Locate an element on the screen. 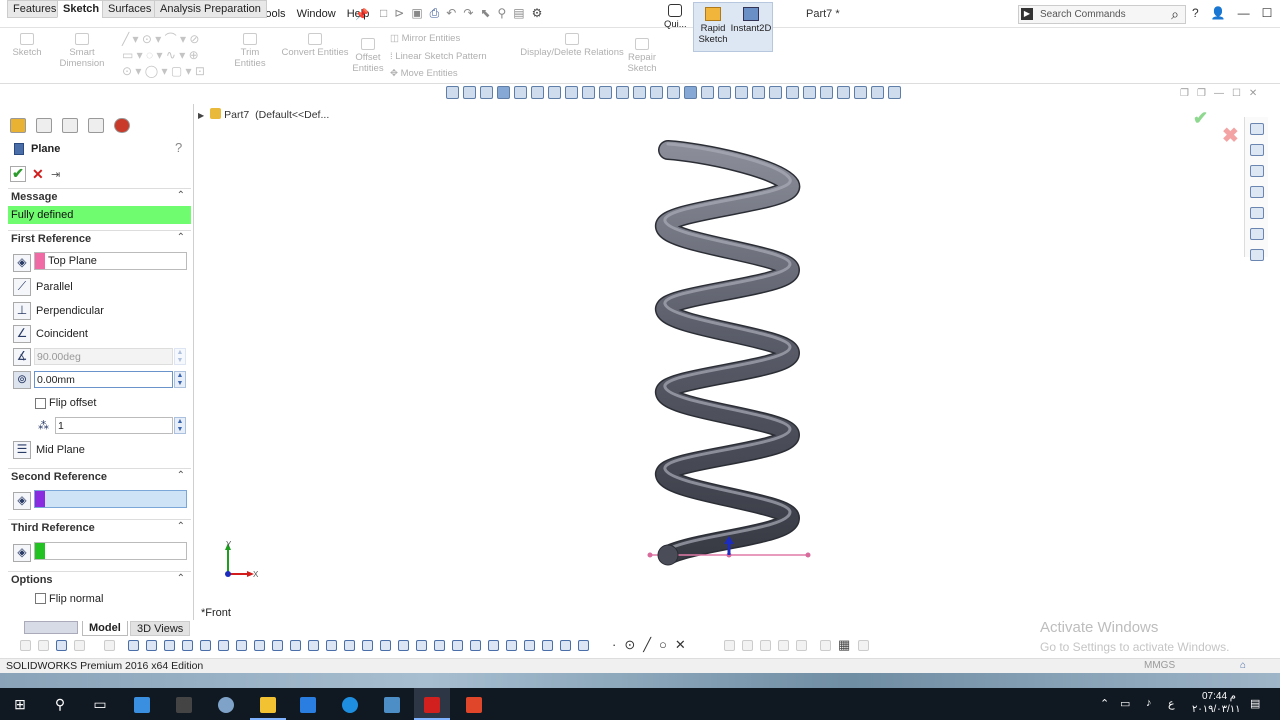 This screenshot has height=720, width=1280. section-view-icon is located at coordinates (503, 92).